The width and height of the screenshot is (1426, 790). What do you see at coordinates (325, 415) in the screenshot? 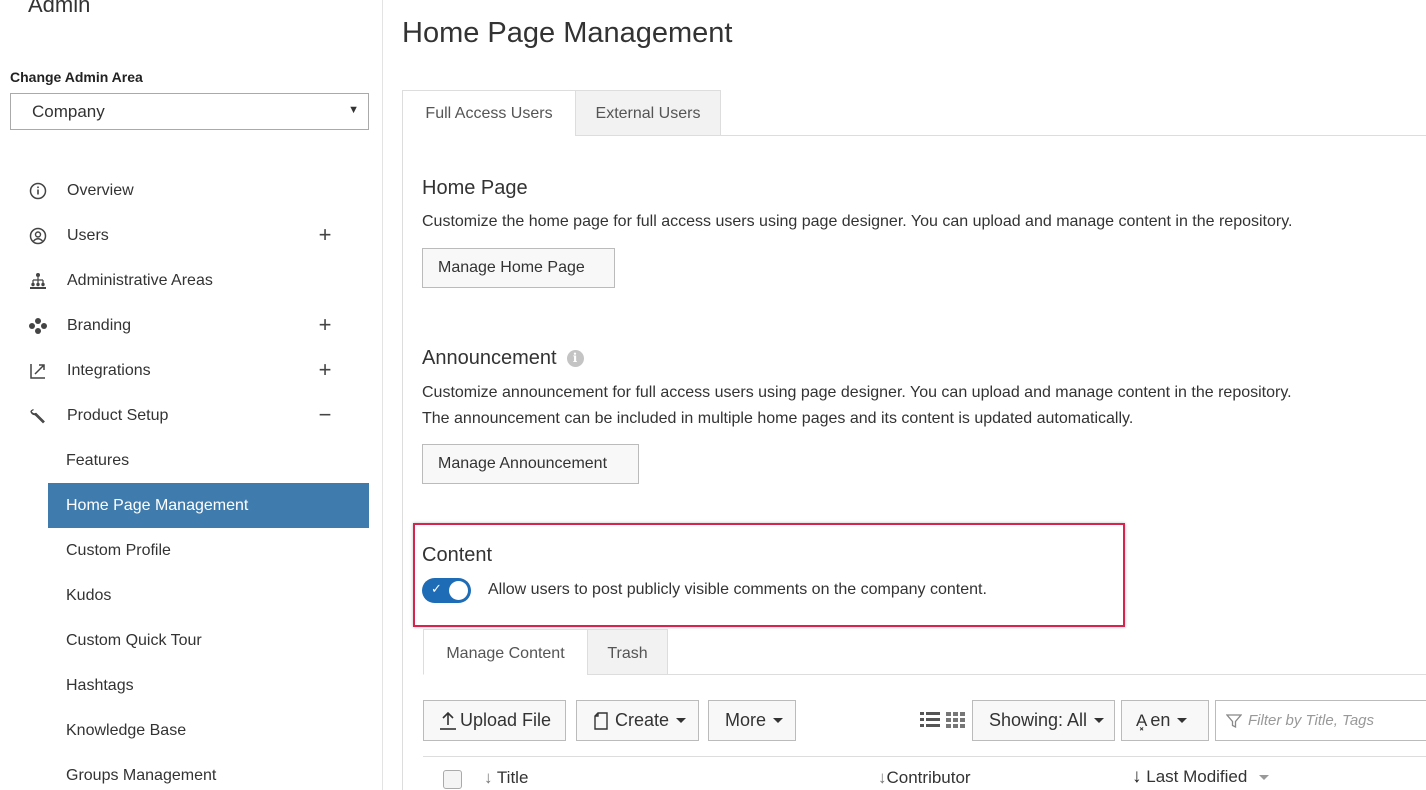
I see `collapse-icon: −` at bounding box center [325, 415].